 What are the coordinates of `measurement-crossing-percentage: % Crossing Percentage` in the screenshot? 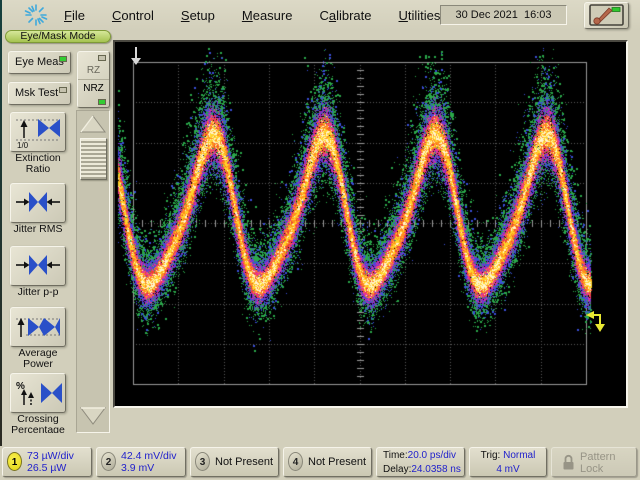 It's located at (38, 403).